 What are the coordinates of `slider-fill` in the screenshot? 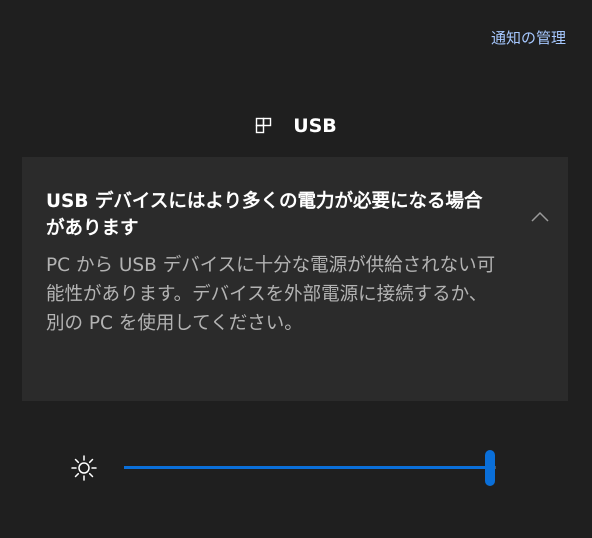 It's located at (307, 467).